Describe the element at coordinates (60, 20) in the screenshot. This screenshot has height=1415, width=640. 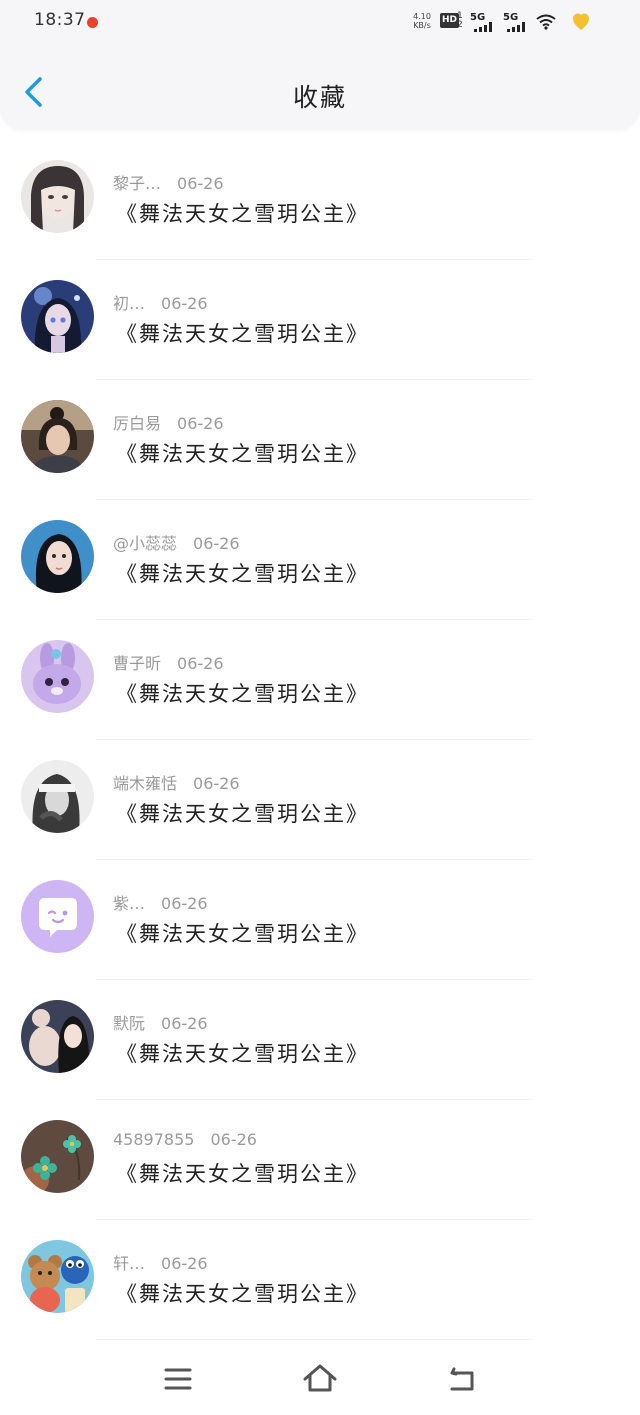
I see `status-time: 18:37` at that location.